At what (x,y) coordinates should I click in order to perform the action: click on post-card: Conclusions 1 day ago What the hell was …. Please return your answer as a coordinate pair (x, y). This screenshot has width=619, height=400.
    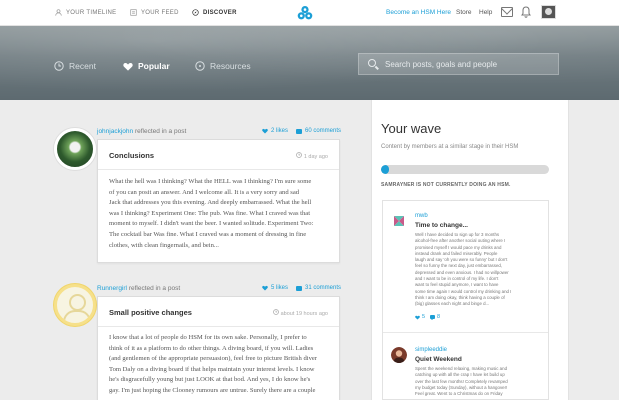
    Looking at the image, I should click on (218, 201).